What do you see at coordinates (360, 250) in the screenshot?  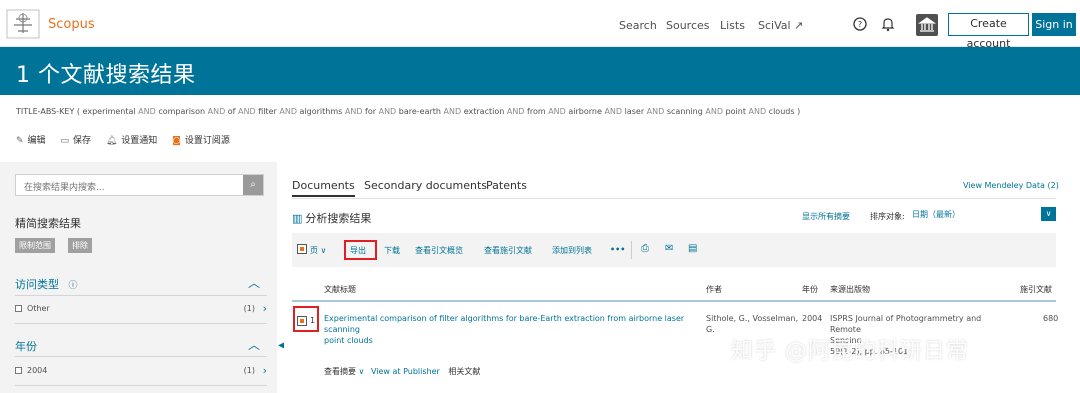 I see `export-highlight` at bounding box center [360, 250].